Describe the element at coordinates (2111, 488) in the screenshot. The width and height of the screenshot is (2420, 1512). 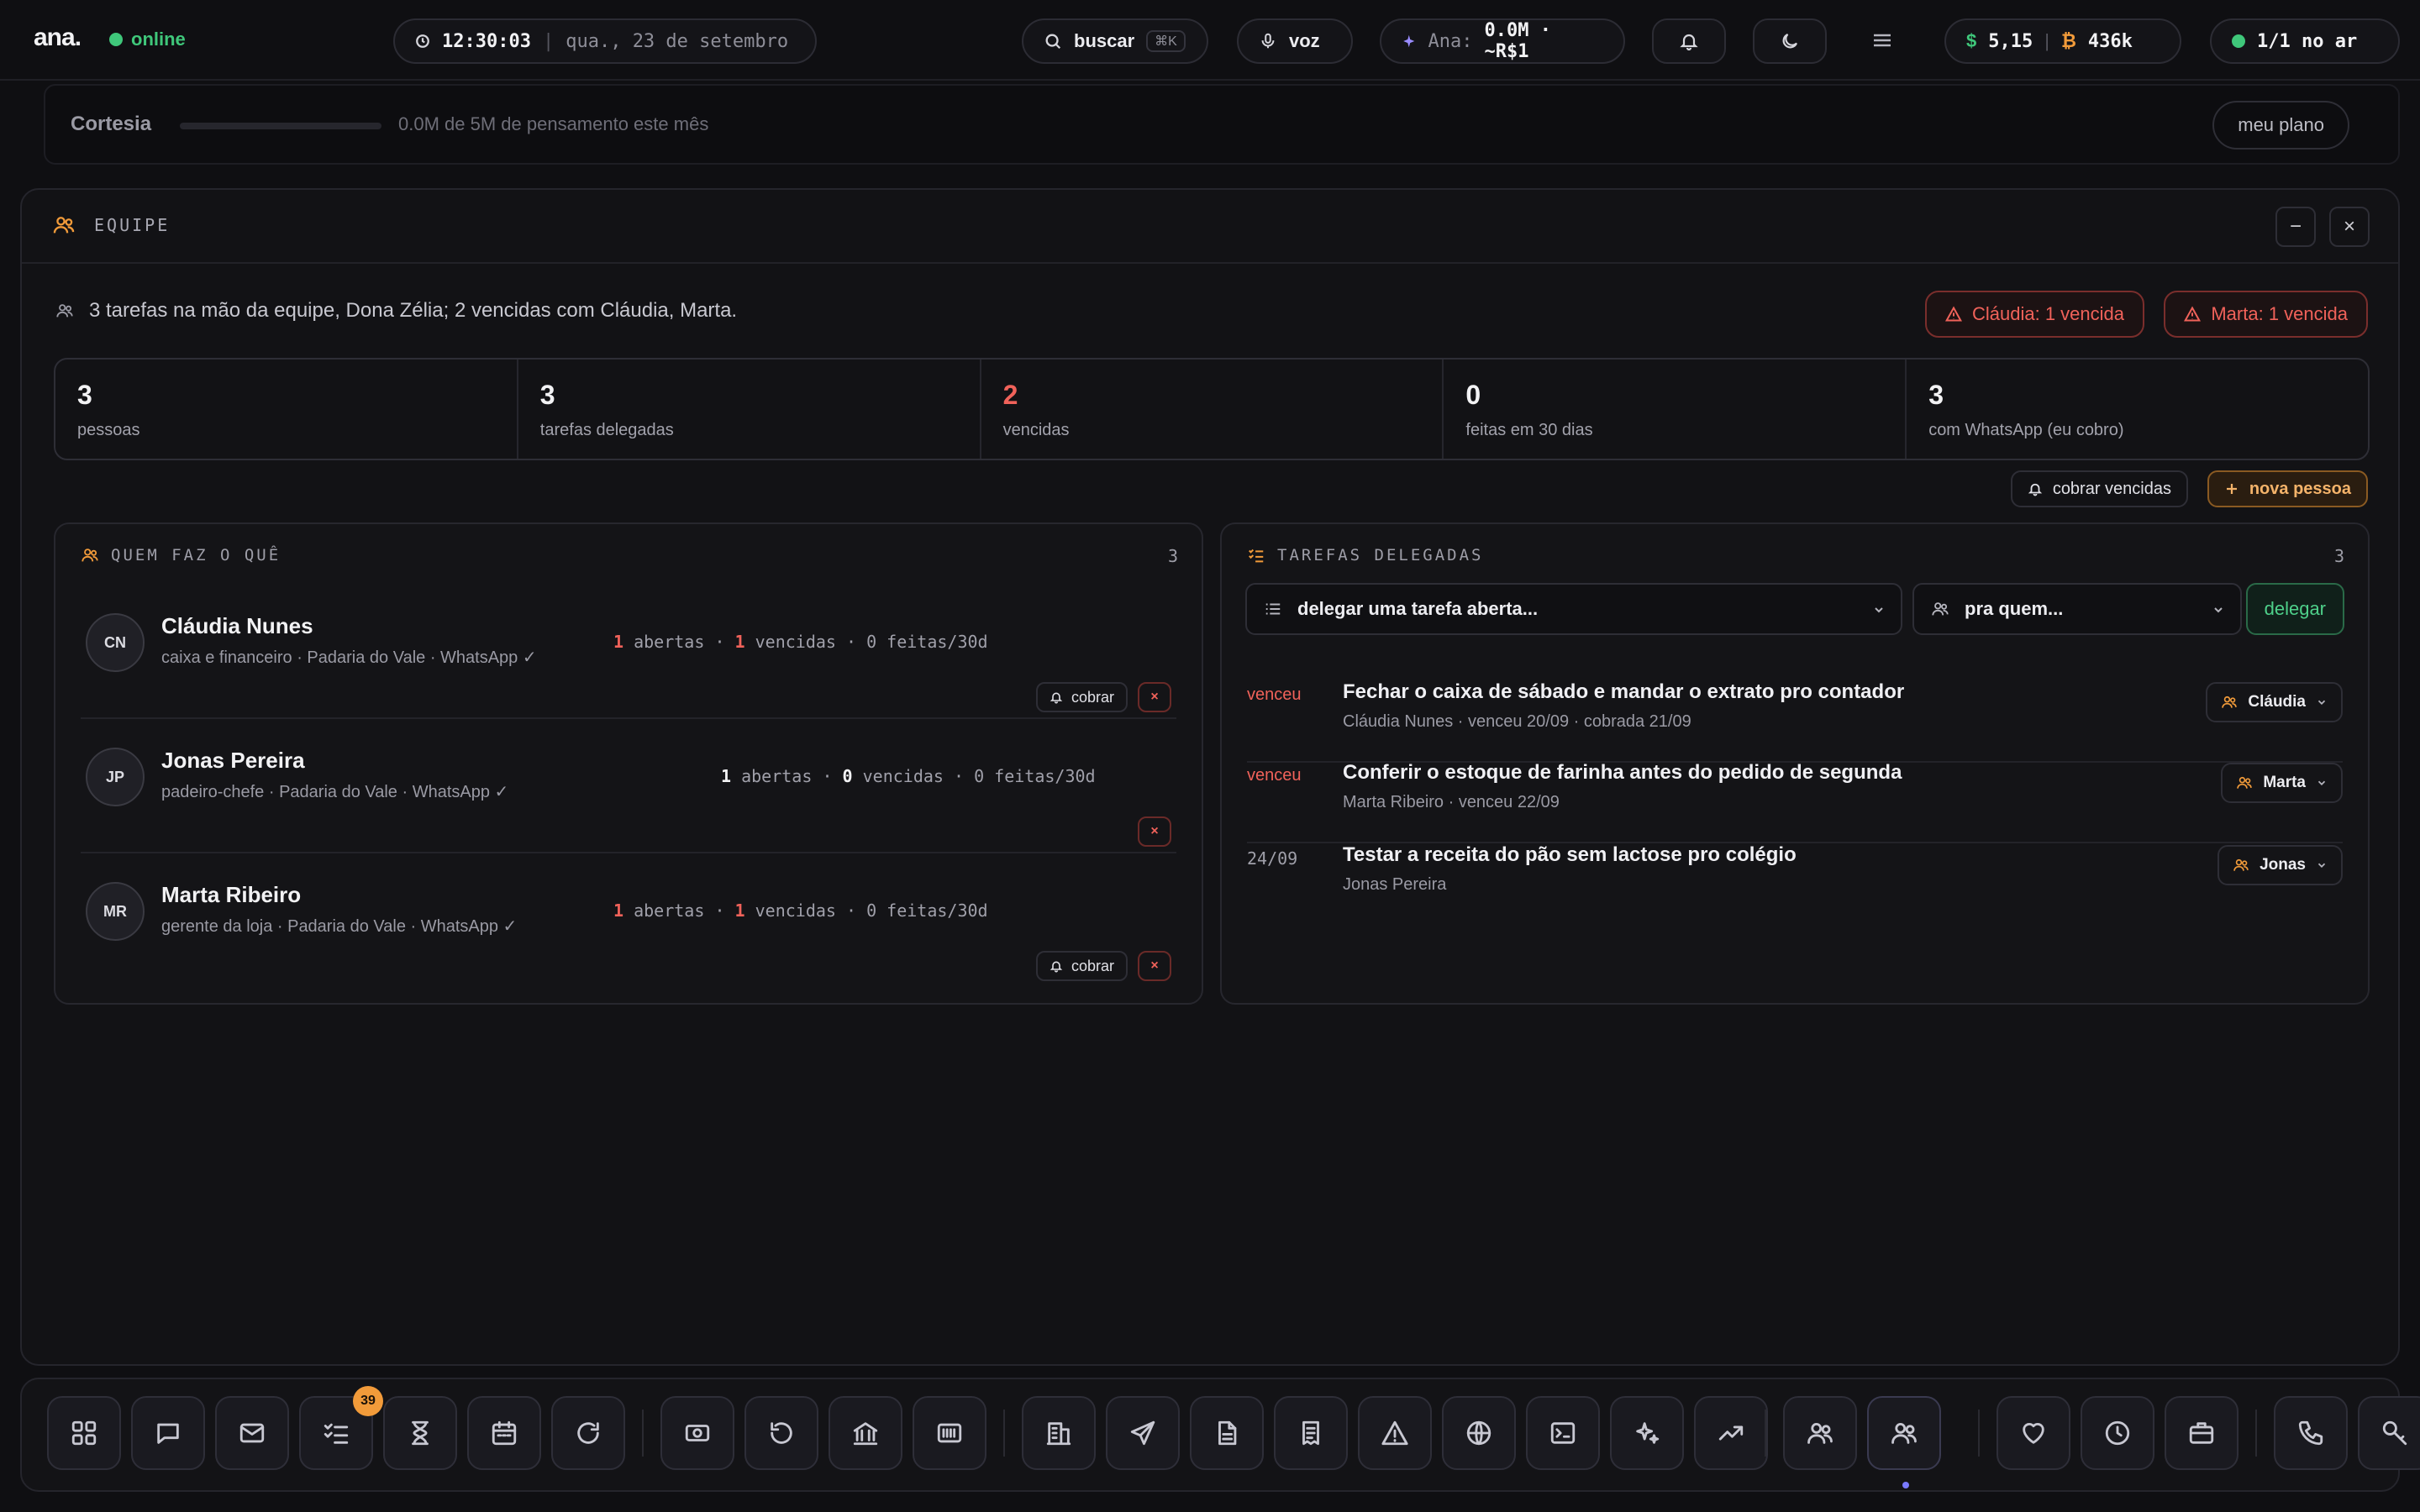
I see `button-label: cobrar vencidas` at that location.